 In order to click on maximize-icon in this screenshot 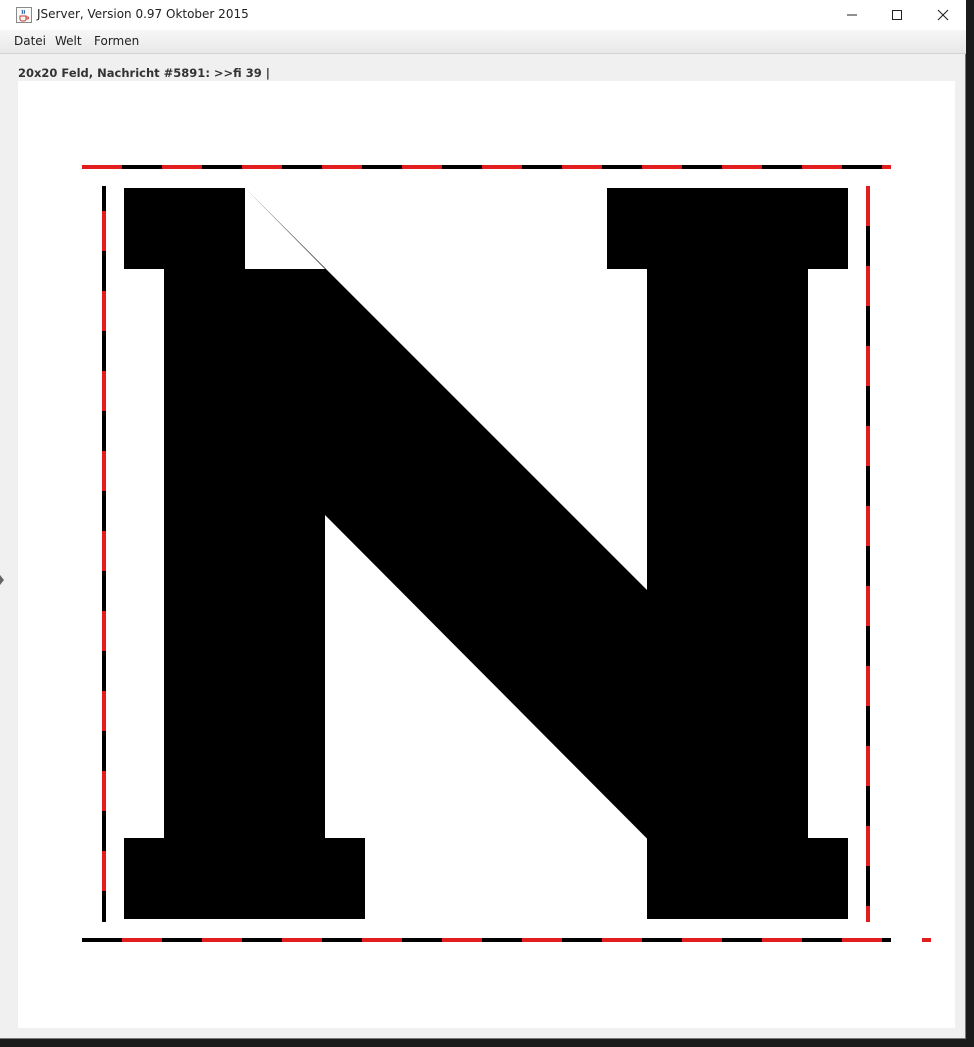, I will do `click(897, 15)`.